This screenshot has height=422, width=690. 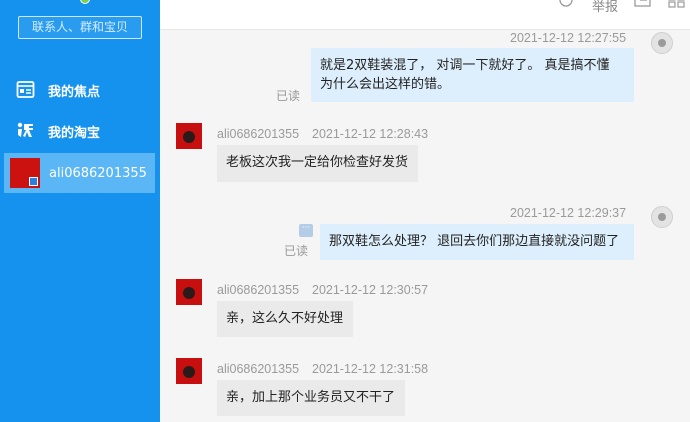 I want to click on exit-icon, so click(x=643, y=5).